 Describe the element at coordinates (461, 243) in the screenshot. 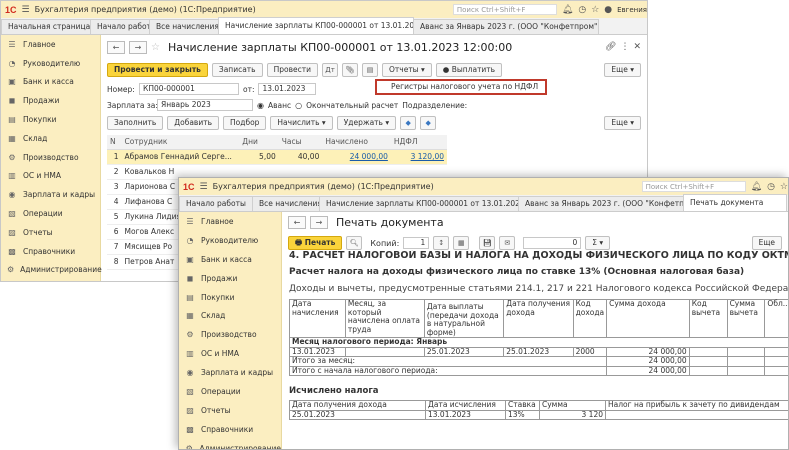

I see `edit-icon: ▦` at that location.